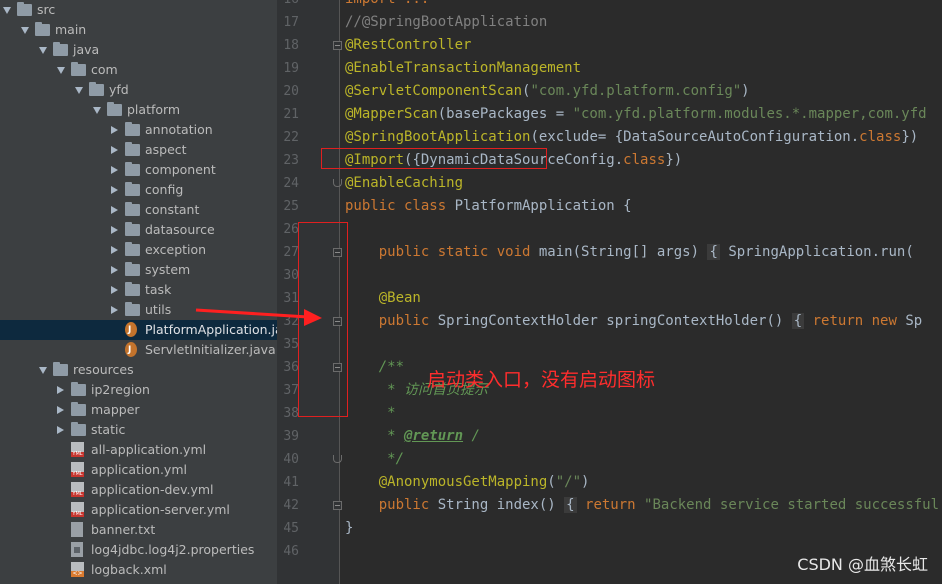 Image resolution: width=942 pixels, height=584 pixels. I want to click on annotation-note: 启动类入口，没有启动图标, so click(541, 380).